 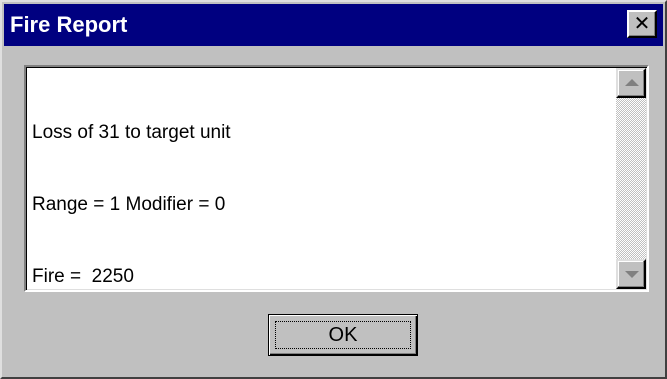 I want to click on report-line: Loss of 31 to target unit, so click(x=131, y=132).